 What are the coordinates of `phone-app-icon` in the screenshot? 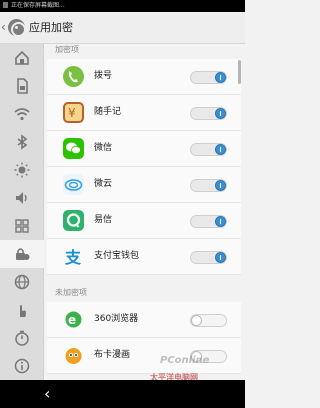 It's located at (73, 76).